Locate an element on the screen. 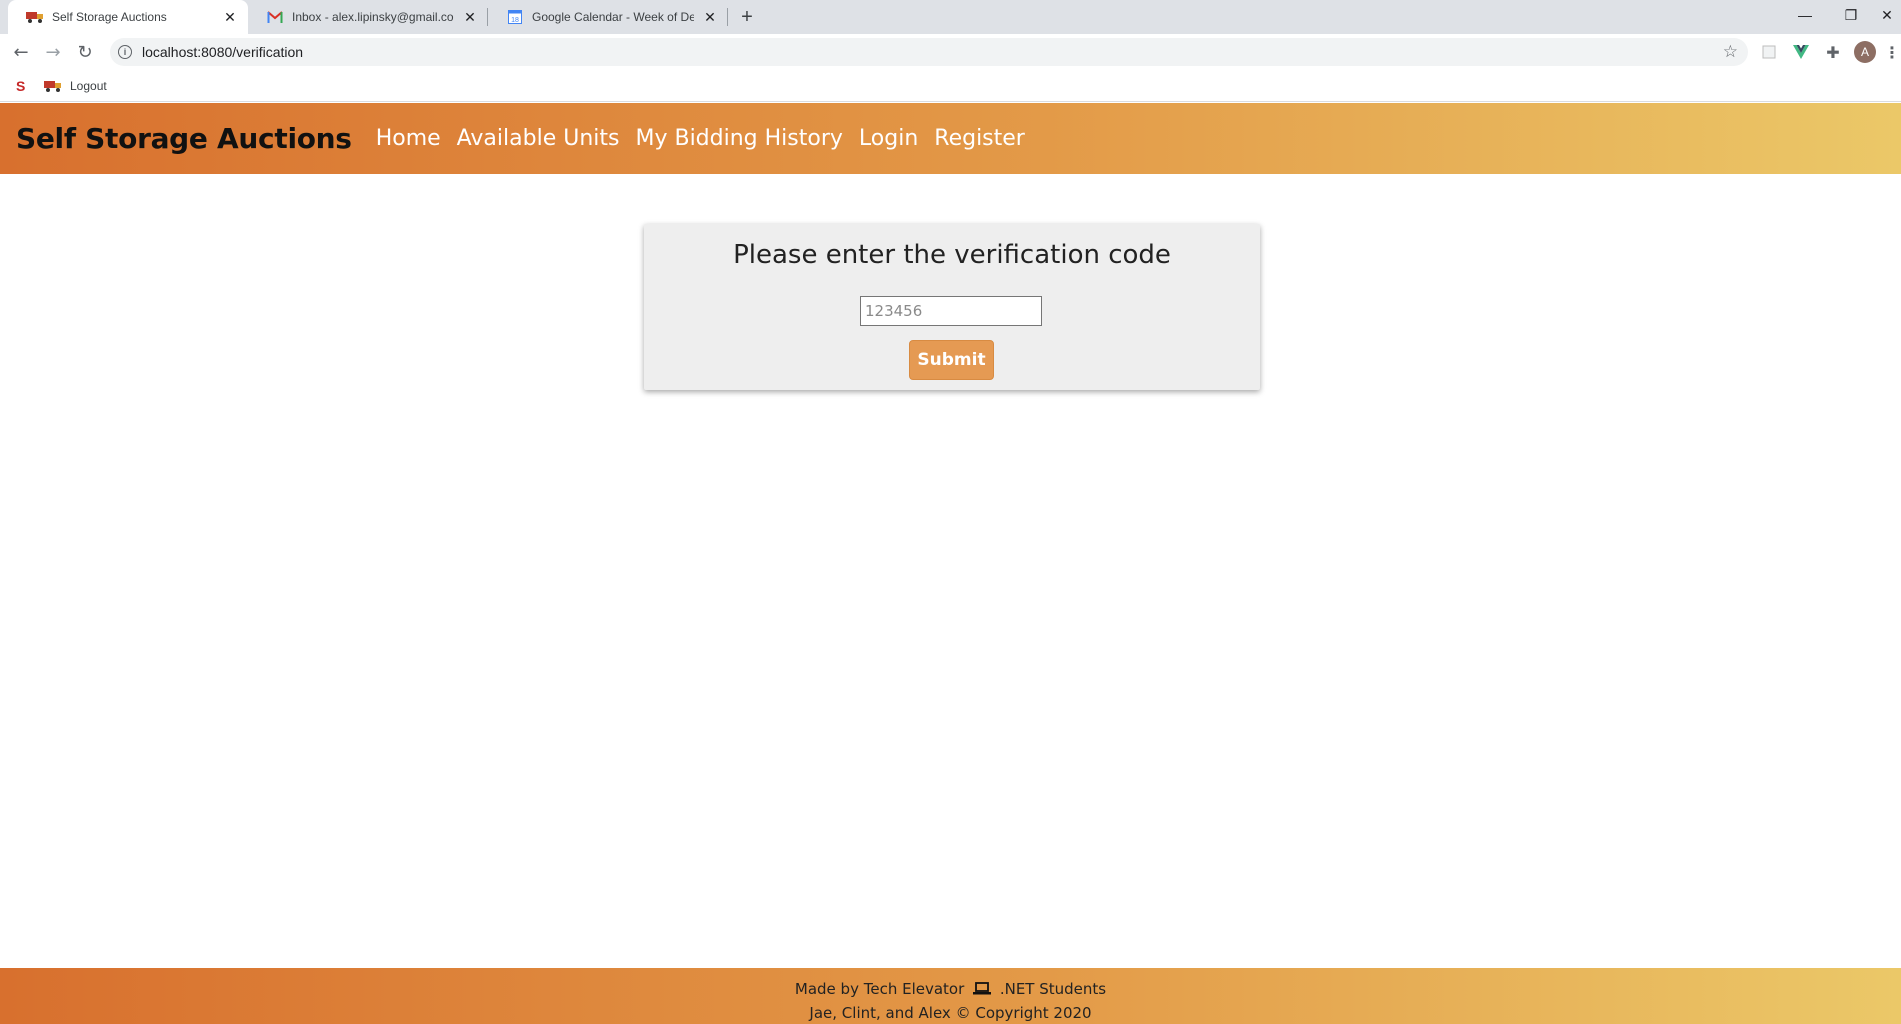  tab-self-storage-auctions: Self Storage Auctions ✕ is located at coordinates (128, 17).